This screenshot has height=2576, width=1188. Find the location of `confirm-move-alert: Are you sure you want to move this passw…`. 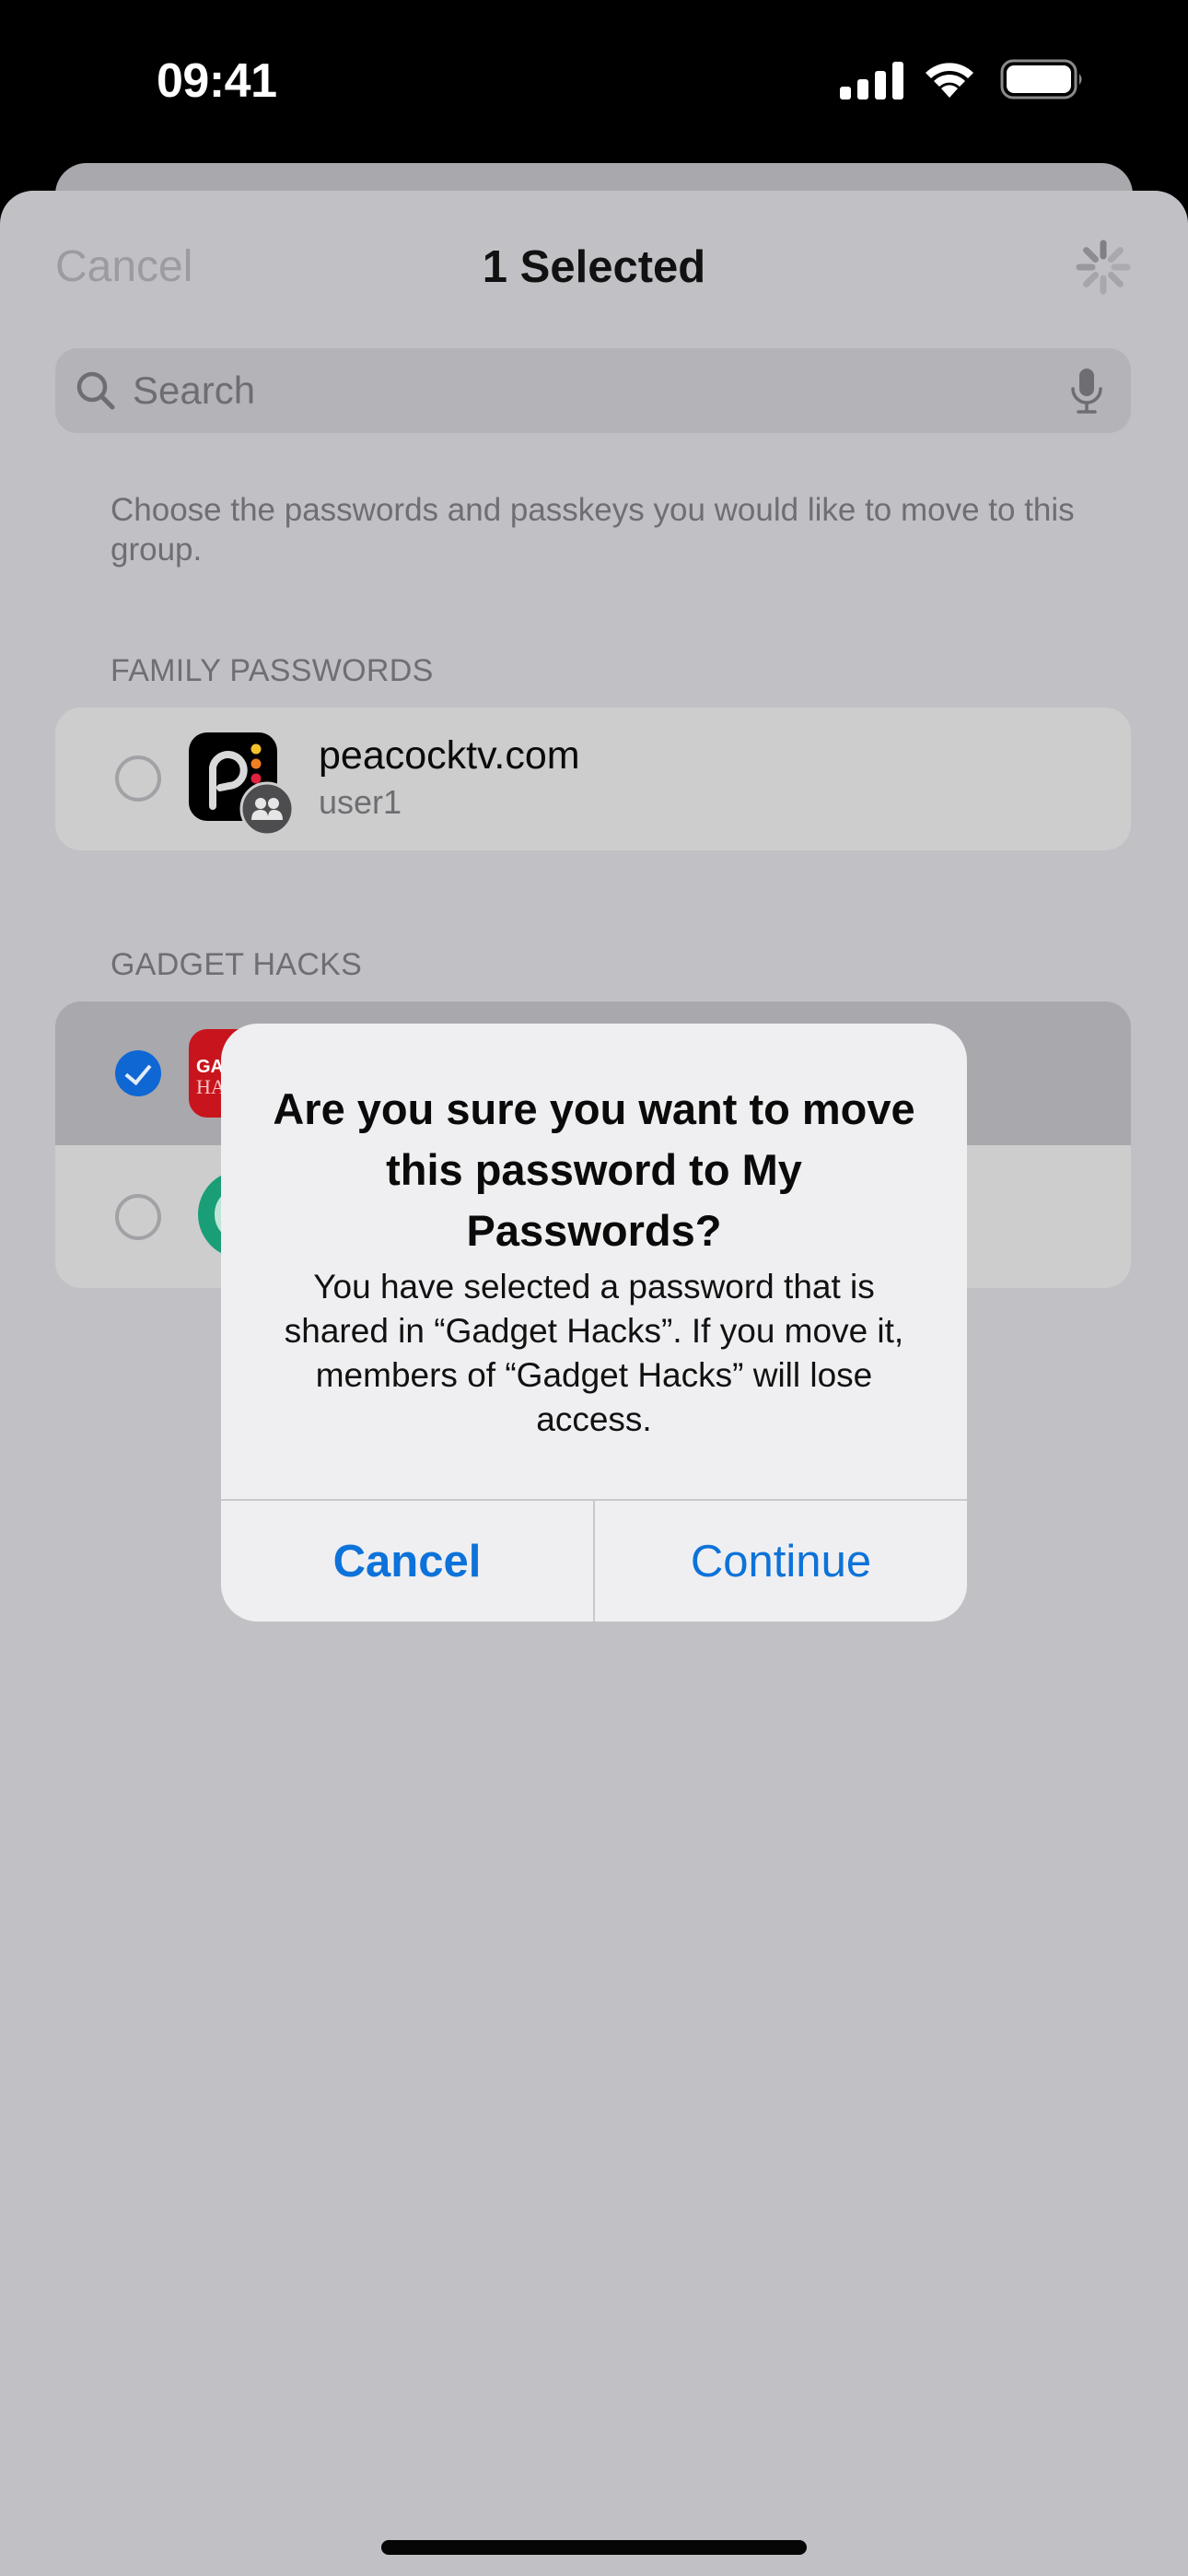

confirm-move-alert: Are you sure you want to move this passw… is located at coordinates (594, 1323).